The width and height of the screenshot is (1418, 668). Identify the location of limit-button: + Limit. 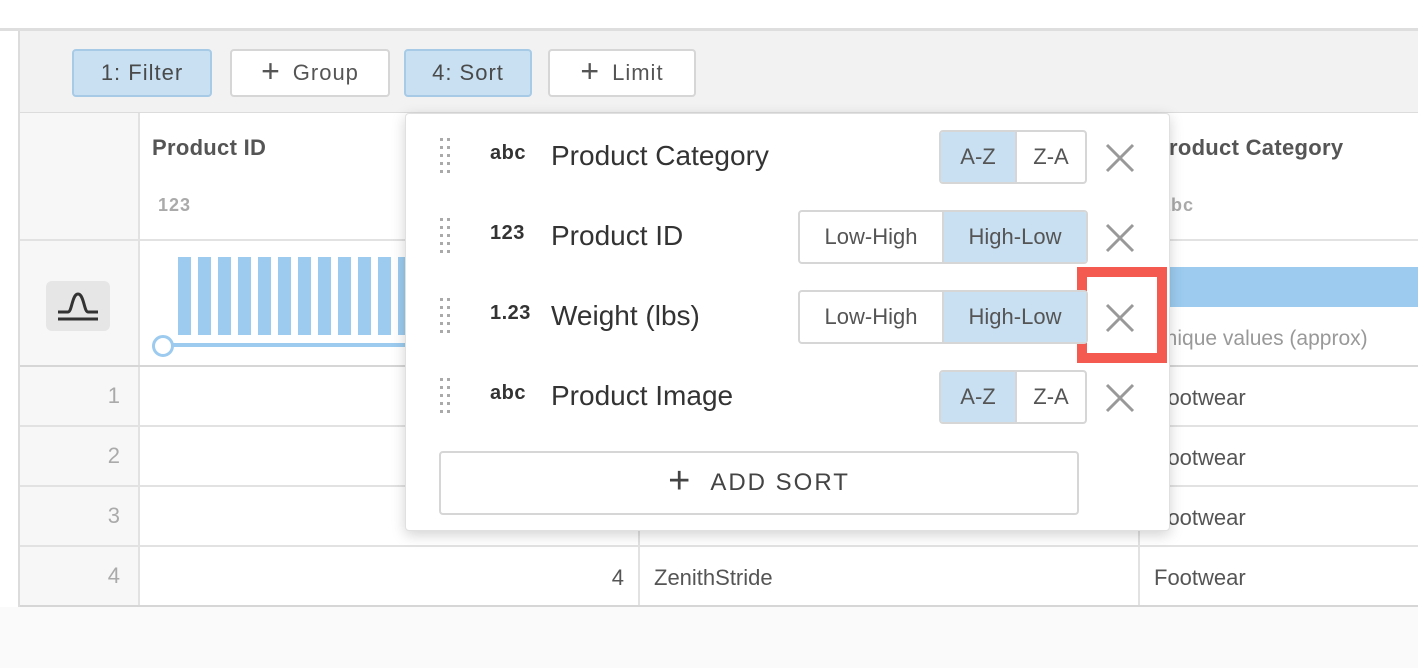
(622, 73).